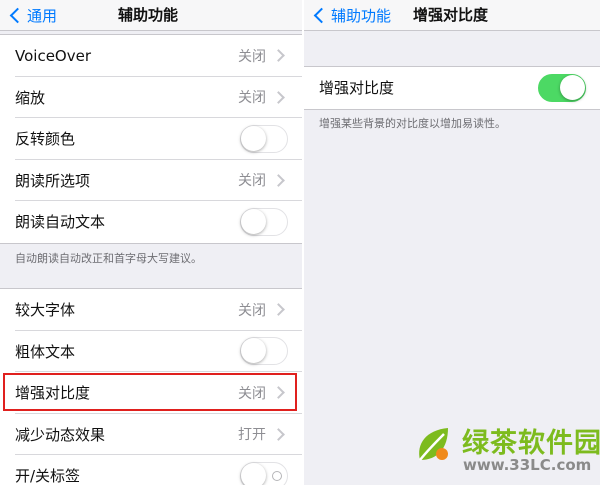 This screenshot has width=600, height=485. What do you see at coordinates (531, 443) in the screenshot?
I see `watermark-name: 绿茶软件园` at bounding box center [531, 443].